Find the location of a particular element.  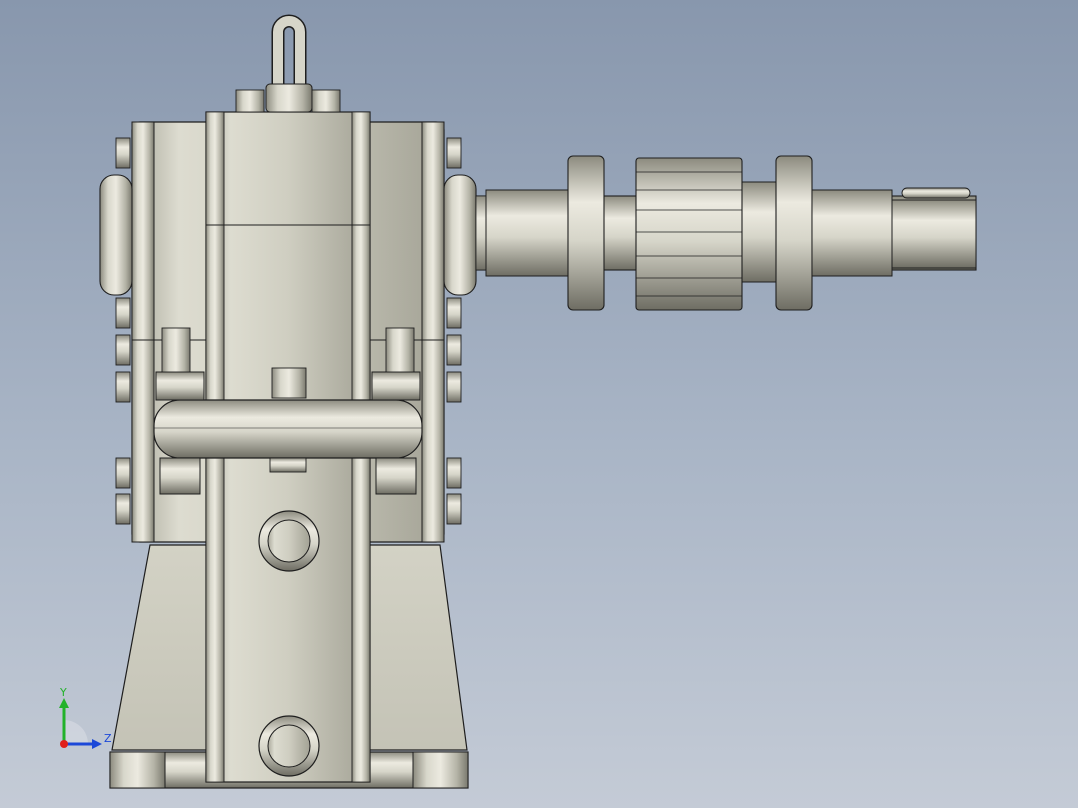

drain-plug is located at coordinates (289, 746).